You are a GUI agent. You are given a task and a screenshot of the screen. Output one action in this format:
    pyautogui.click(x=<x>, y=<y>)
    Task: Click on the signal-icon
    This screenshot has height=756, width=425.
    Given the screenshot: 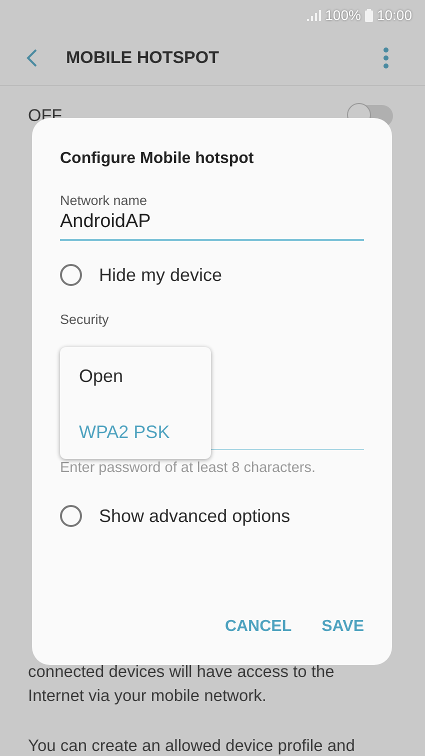 What is the action you would take?
    pyautogui.click(x=314, y=15)
    